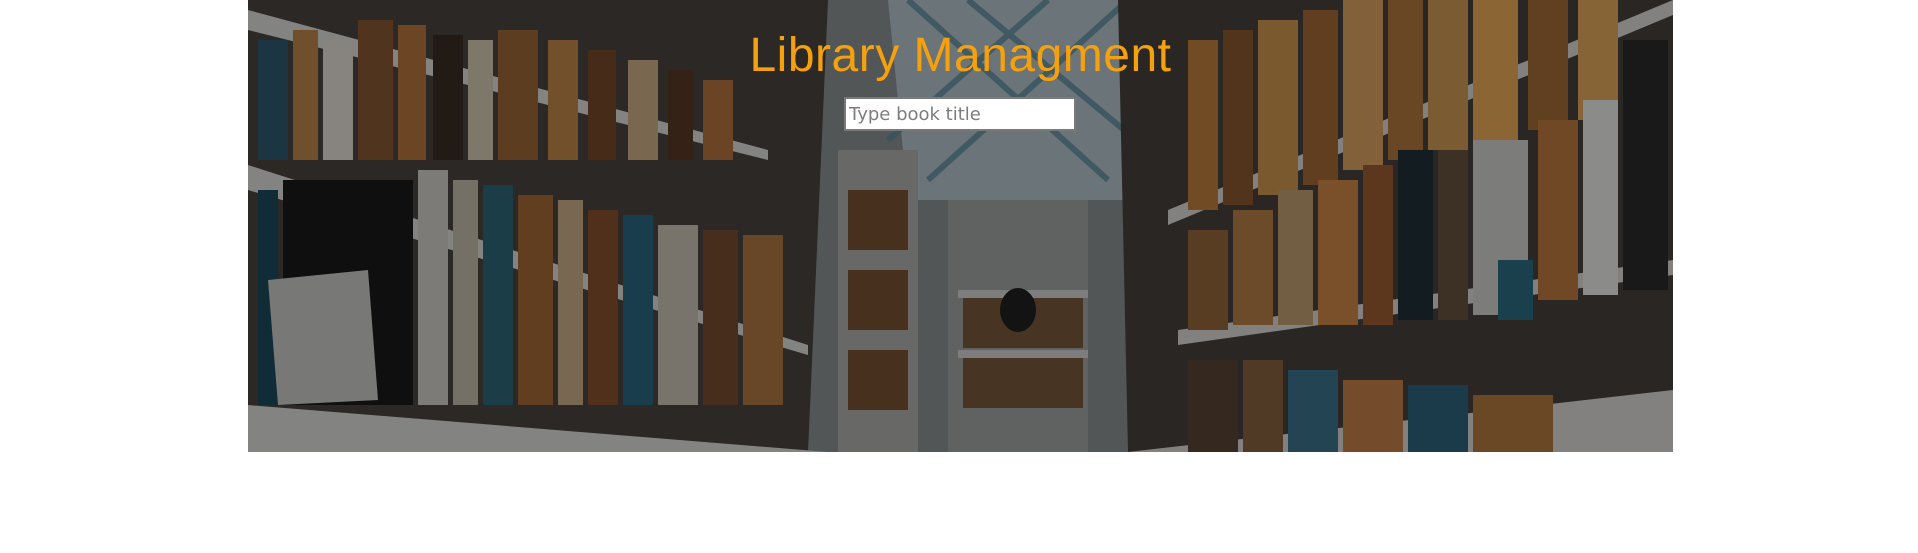  I want to click on book-search-input, so click(960, 114).